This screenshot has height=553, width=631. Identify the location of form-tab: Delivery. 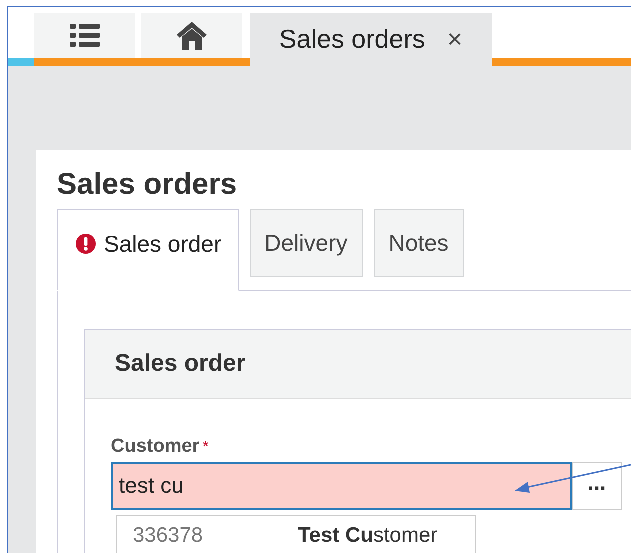
(306, 243).